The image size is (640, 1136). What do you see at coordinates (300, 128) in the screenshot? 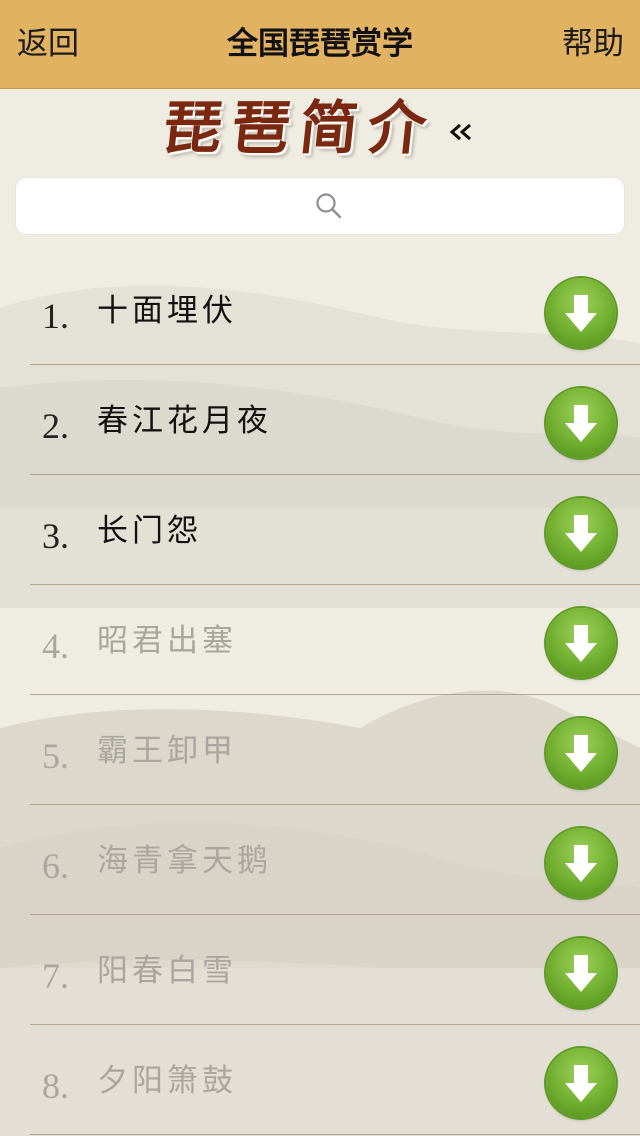
I see `section-title: 琵琶简介` at bounding box center [300, 128].